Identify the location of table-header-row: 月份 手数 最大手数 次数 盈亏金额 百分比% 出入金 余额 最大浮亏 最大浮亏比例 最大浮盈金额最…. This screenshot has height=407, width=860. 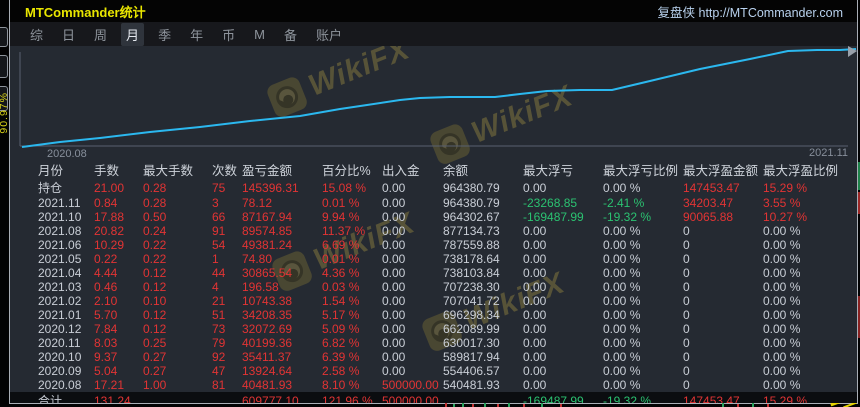
(433, 169).